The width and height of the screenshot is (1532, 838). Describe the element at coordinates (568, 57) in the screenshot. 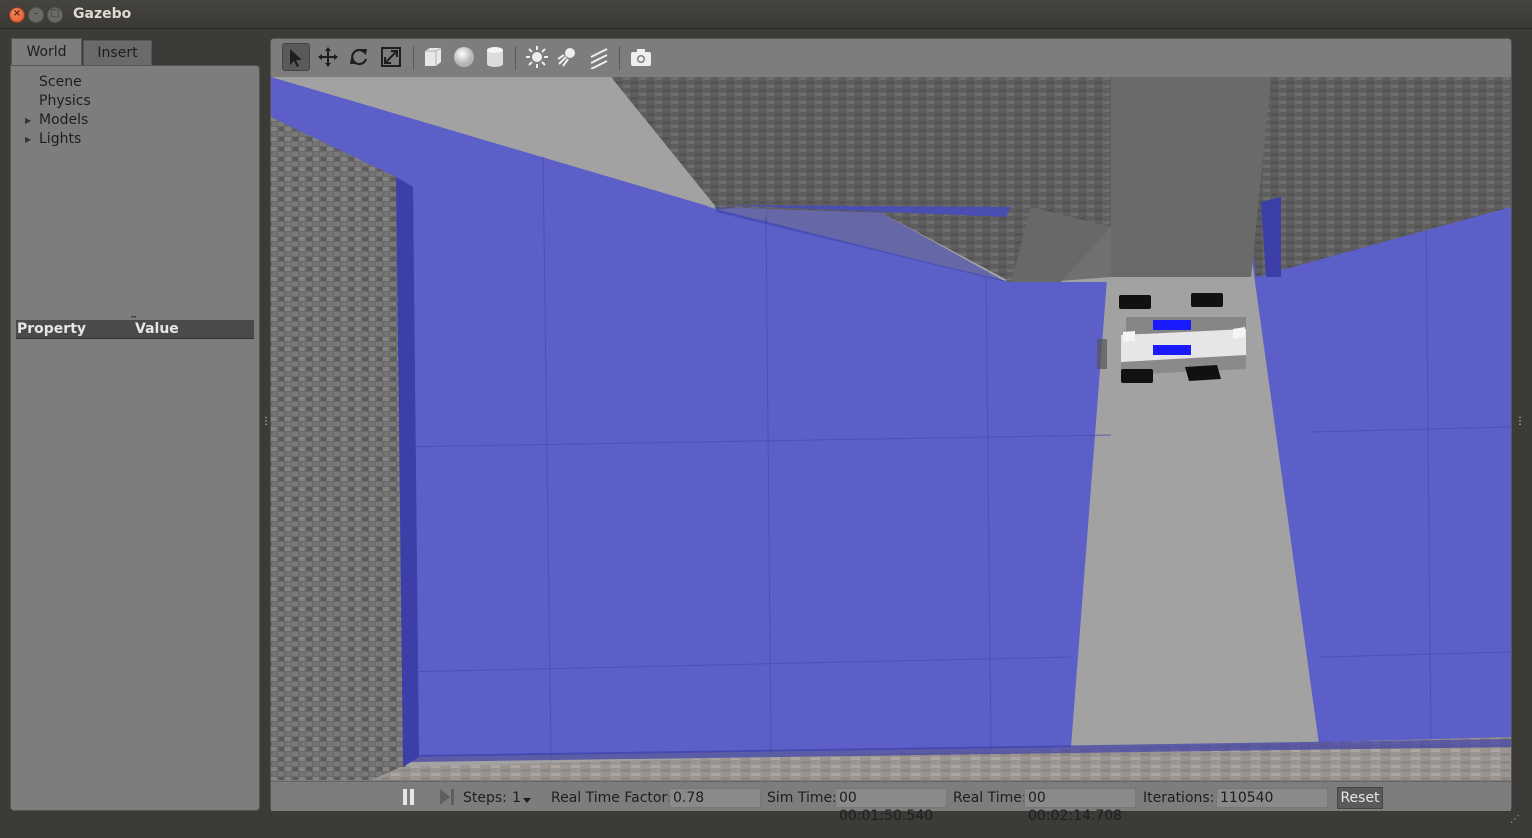

I see `spotlight-icon` at that location.